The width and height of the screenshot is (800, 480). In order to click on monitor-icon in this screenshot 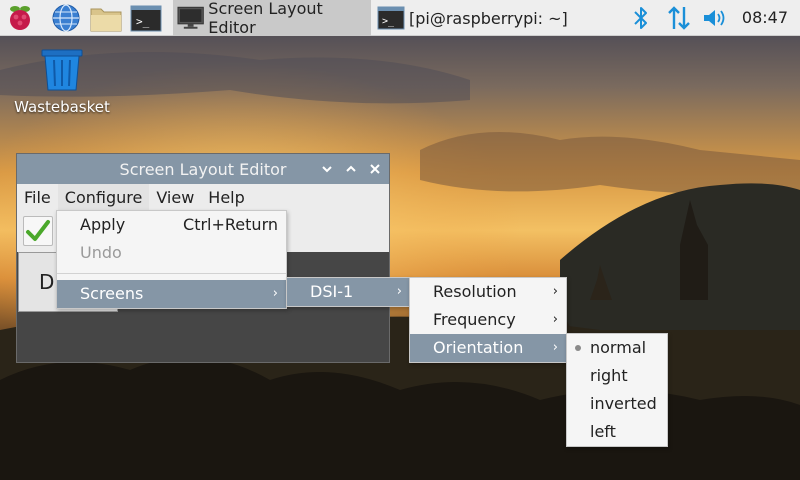, I will do `click(190, 17)`.